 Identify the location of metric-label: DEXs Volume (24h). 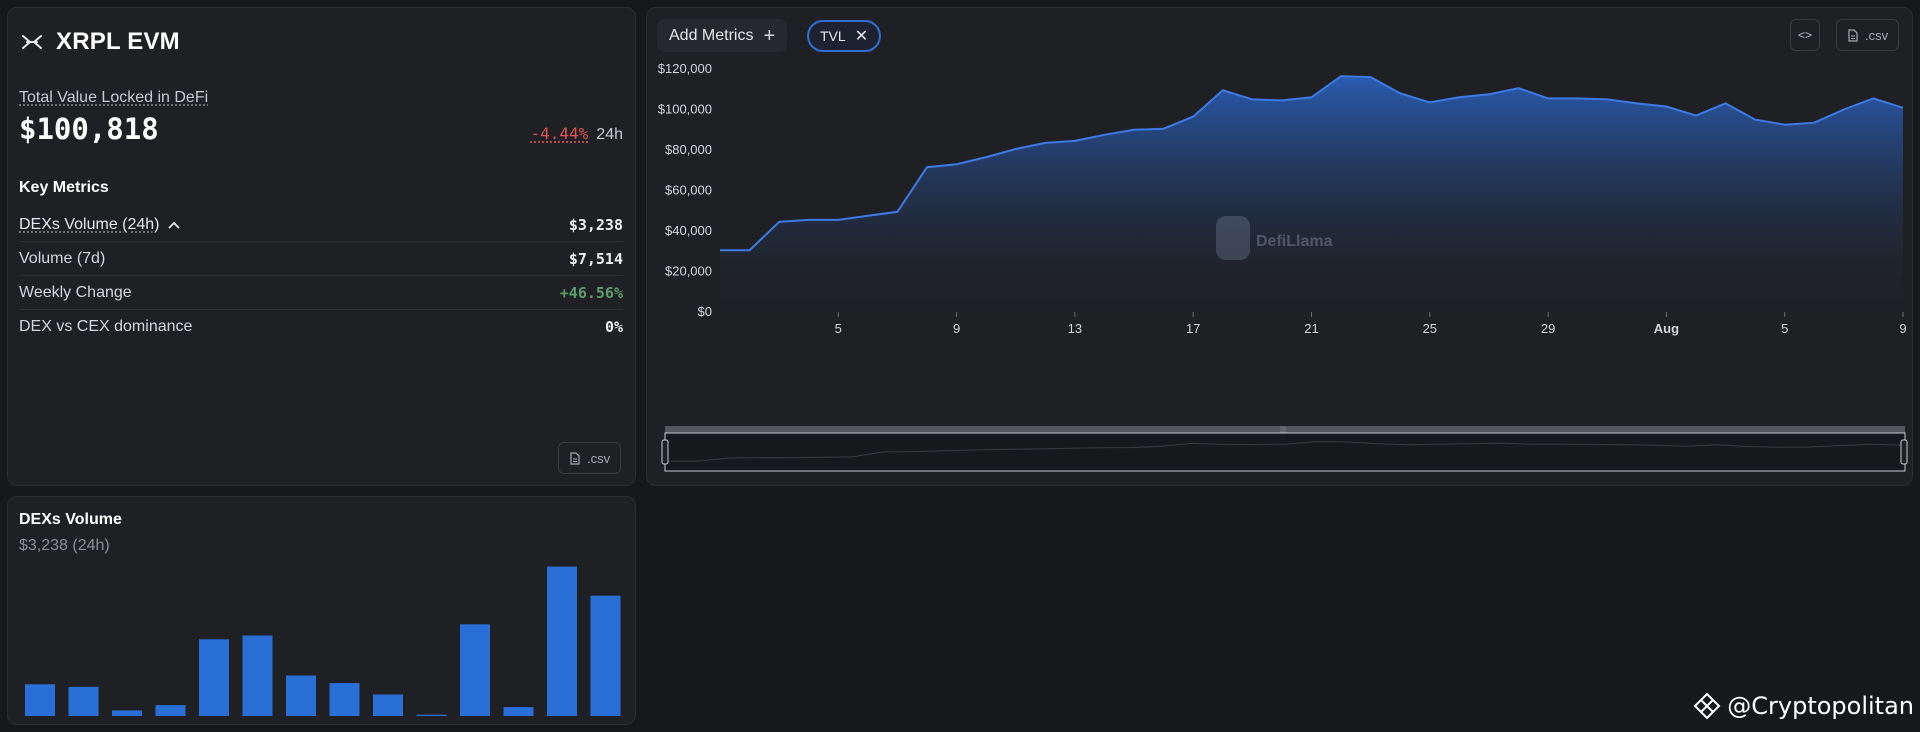
(99, 225).